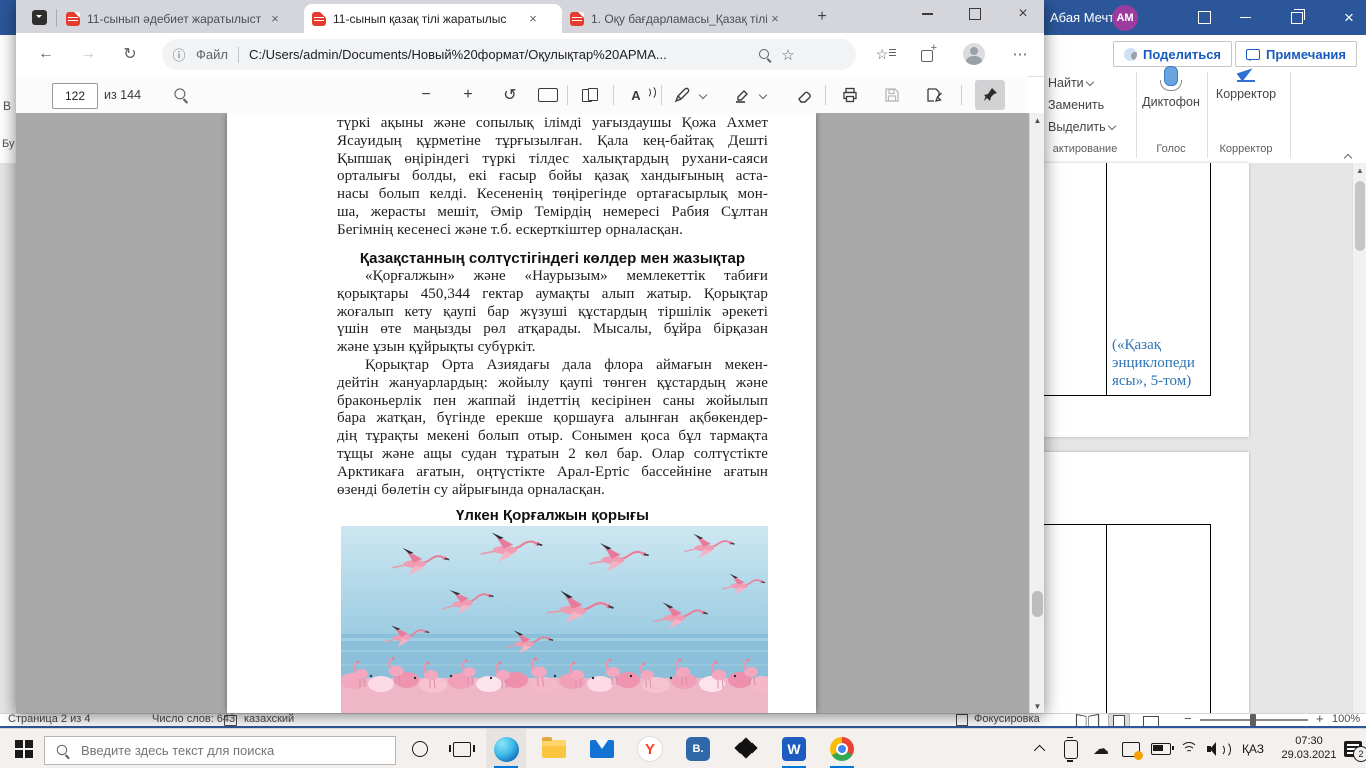 This screenshot has width=1366, height=768. I want to click on highlighter-dropdown-icon, so click(761, 95).